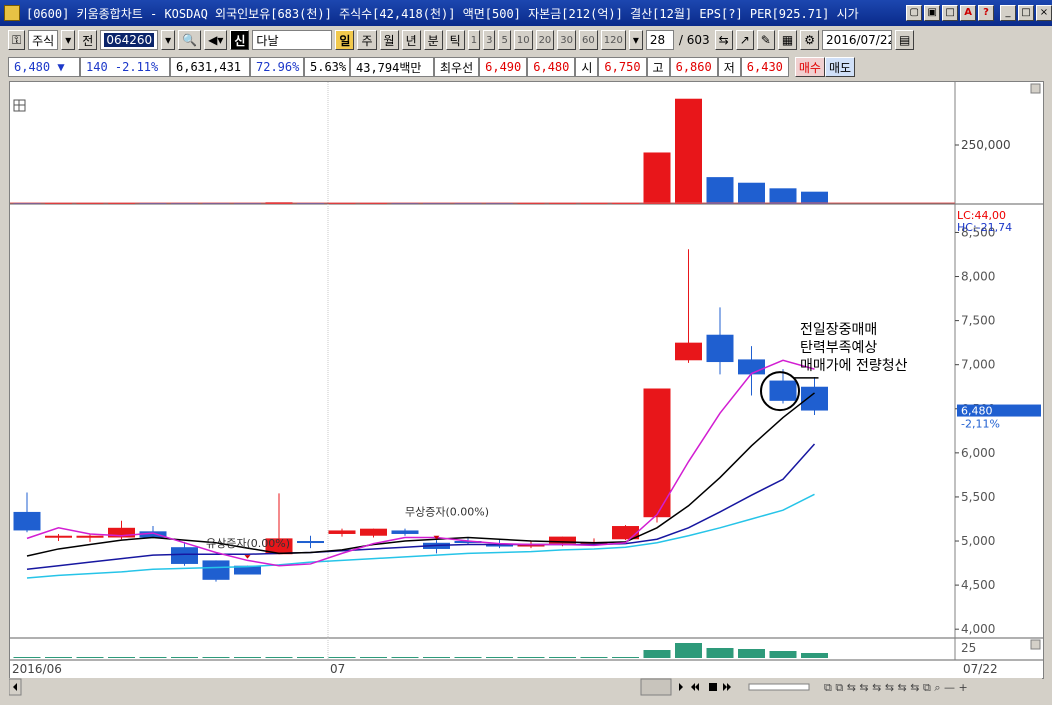  What do you see at coordinates (838, 348) in the screenshot?
I see `note-text: 탄력부족예상` at bounding box center [838, 348].